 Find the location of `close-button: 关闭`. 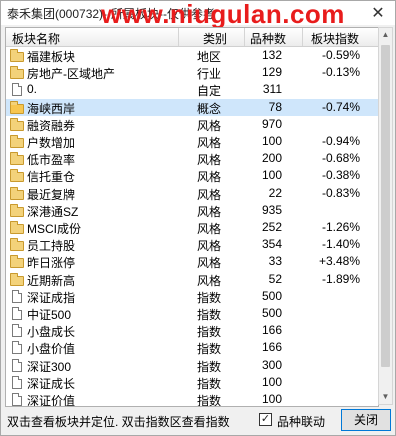

close-button: 关闭 is located at coordinates (366, 420).